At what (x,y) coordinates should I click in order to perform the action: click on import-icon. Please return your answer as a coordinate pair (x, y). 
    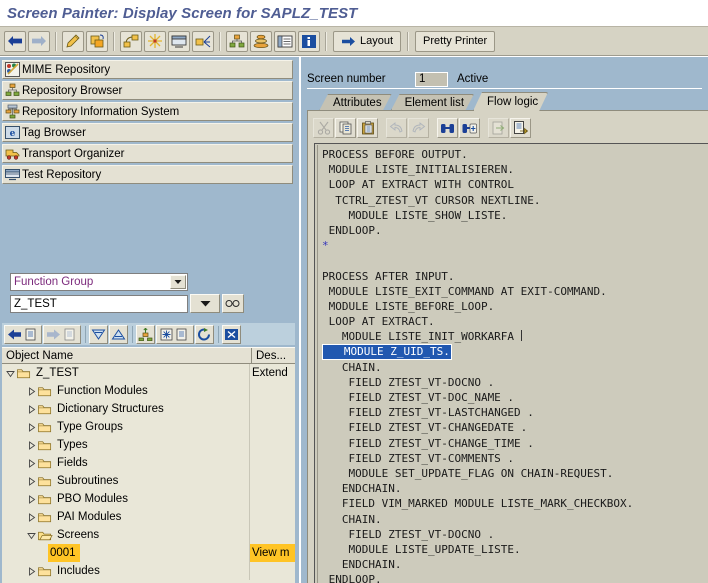
    Looking at the image, I should click on (498, 128).